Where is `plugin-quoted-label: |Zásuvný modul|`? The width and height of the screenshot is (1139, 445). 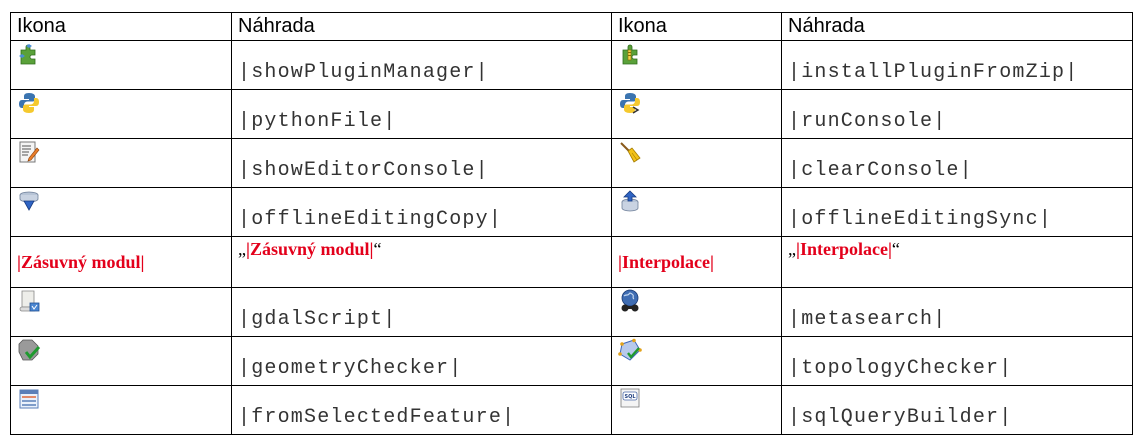
plugin-quoted-label: |Zásuvný modul| is located at coordinates (310, 249).